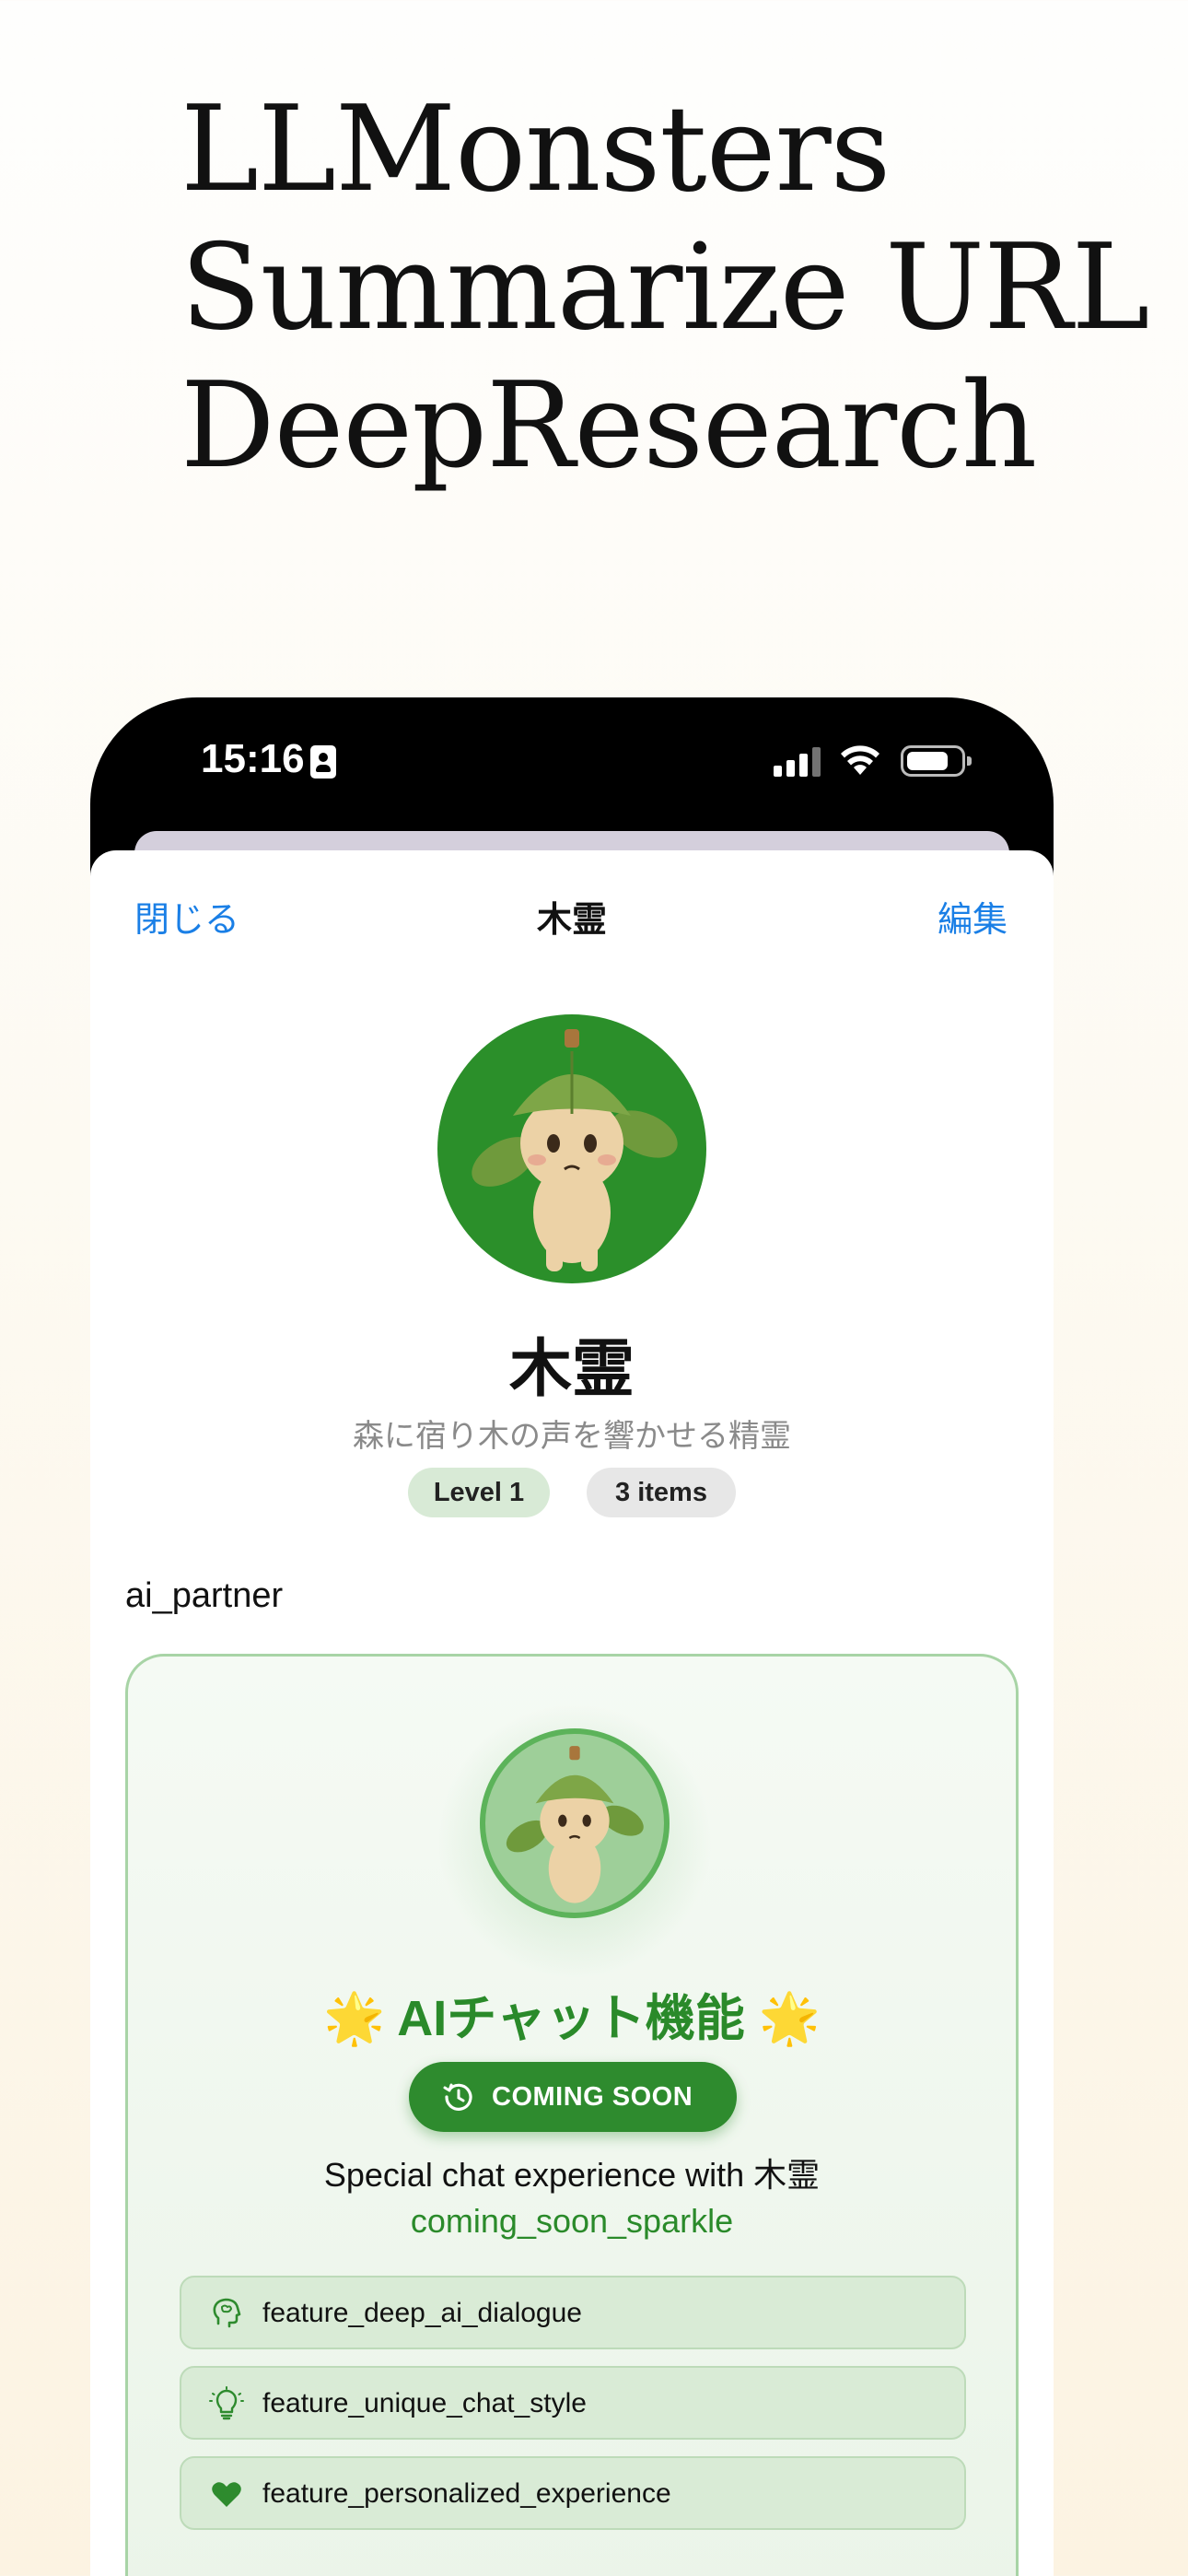  I want to click on clock-arrow-icon, so click(457, 2097).